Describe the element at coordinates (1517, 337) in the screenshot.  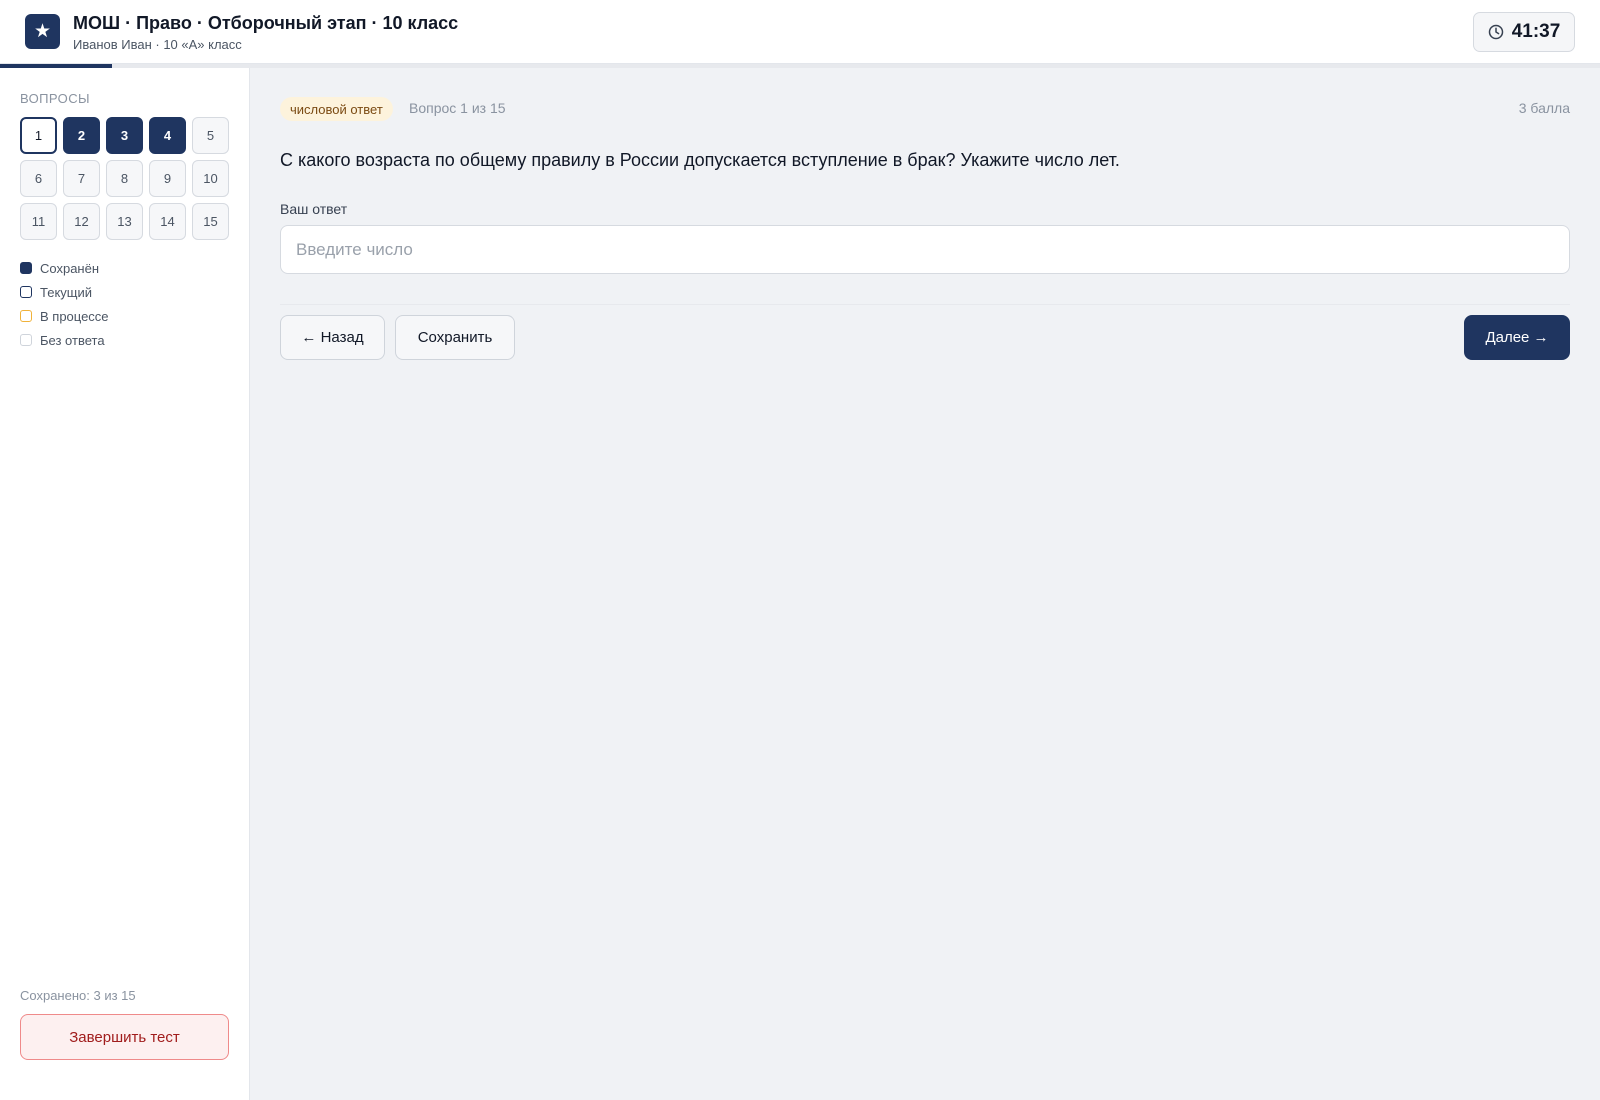
I see `next-button: Далее →` at that location.